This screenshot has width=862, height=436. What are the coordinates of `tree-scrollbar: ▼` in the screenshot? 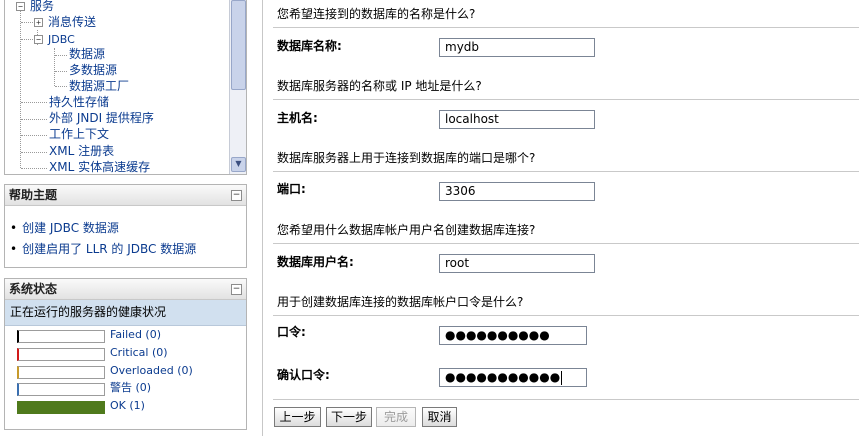 It's located at (237, 87).